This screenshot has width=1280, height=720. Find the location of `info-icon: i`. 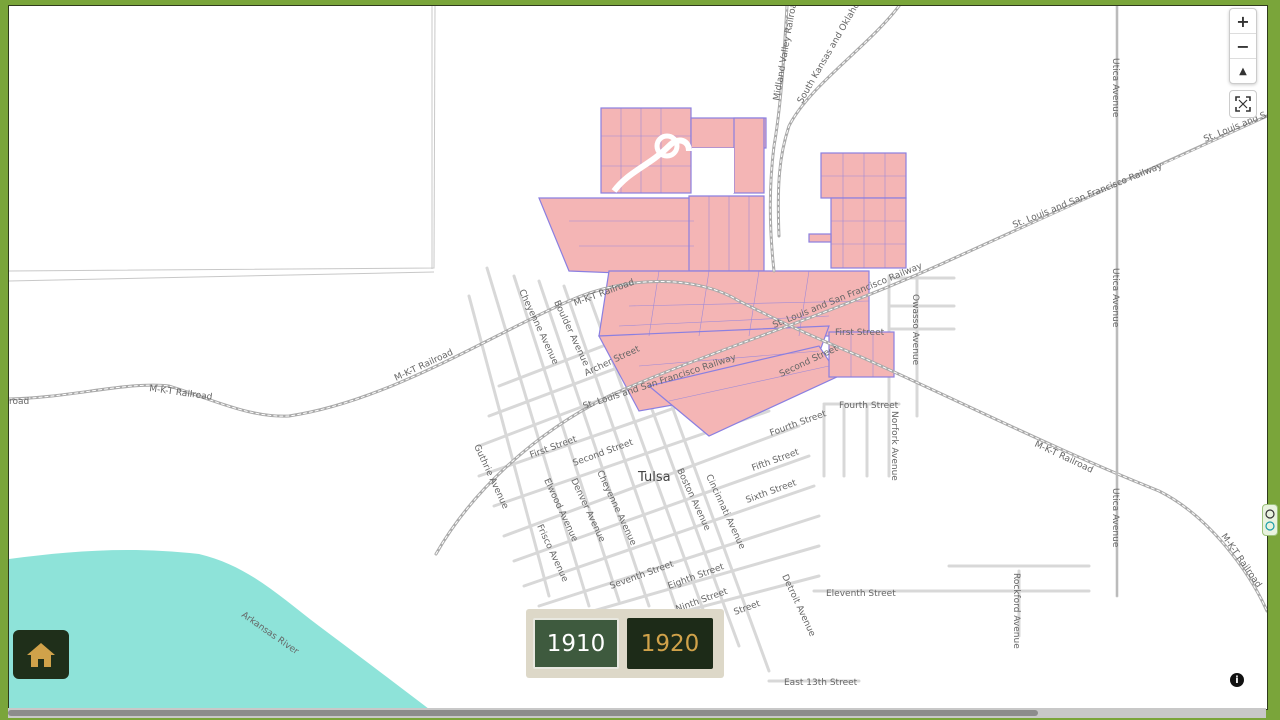

info-icon: i is located at coordinates (1237, 680).